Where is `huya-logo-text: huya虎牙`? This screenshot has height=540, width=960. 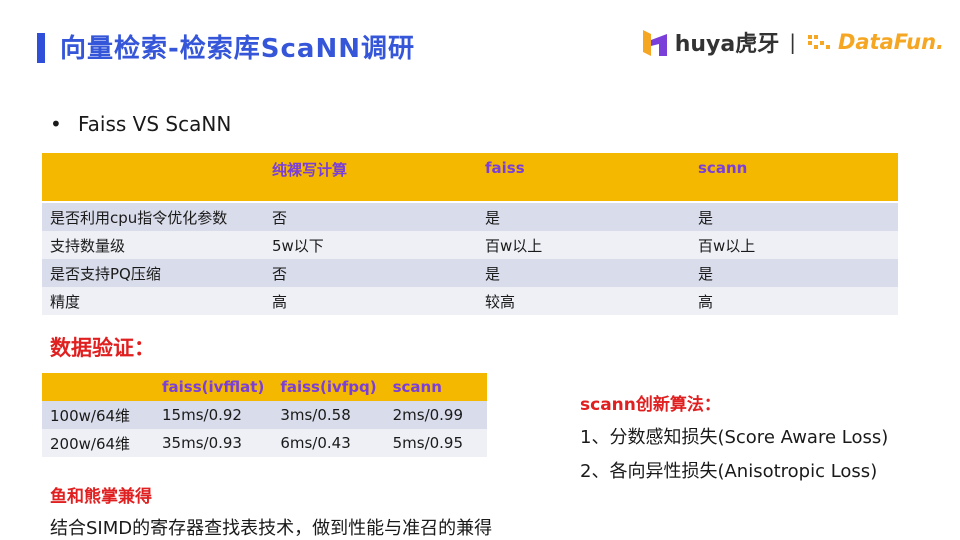 huya-logo-text: huya虎牙 is located at coordinates (727, 44).